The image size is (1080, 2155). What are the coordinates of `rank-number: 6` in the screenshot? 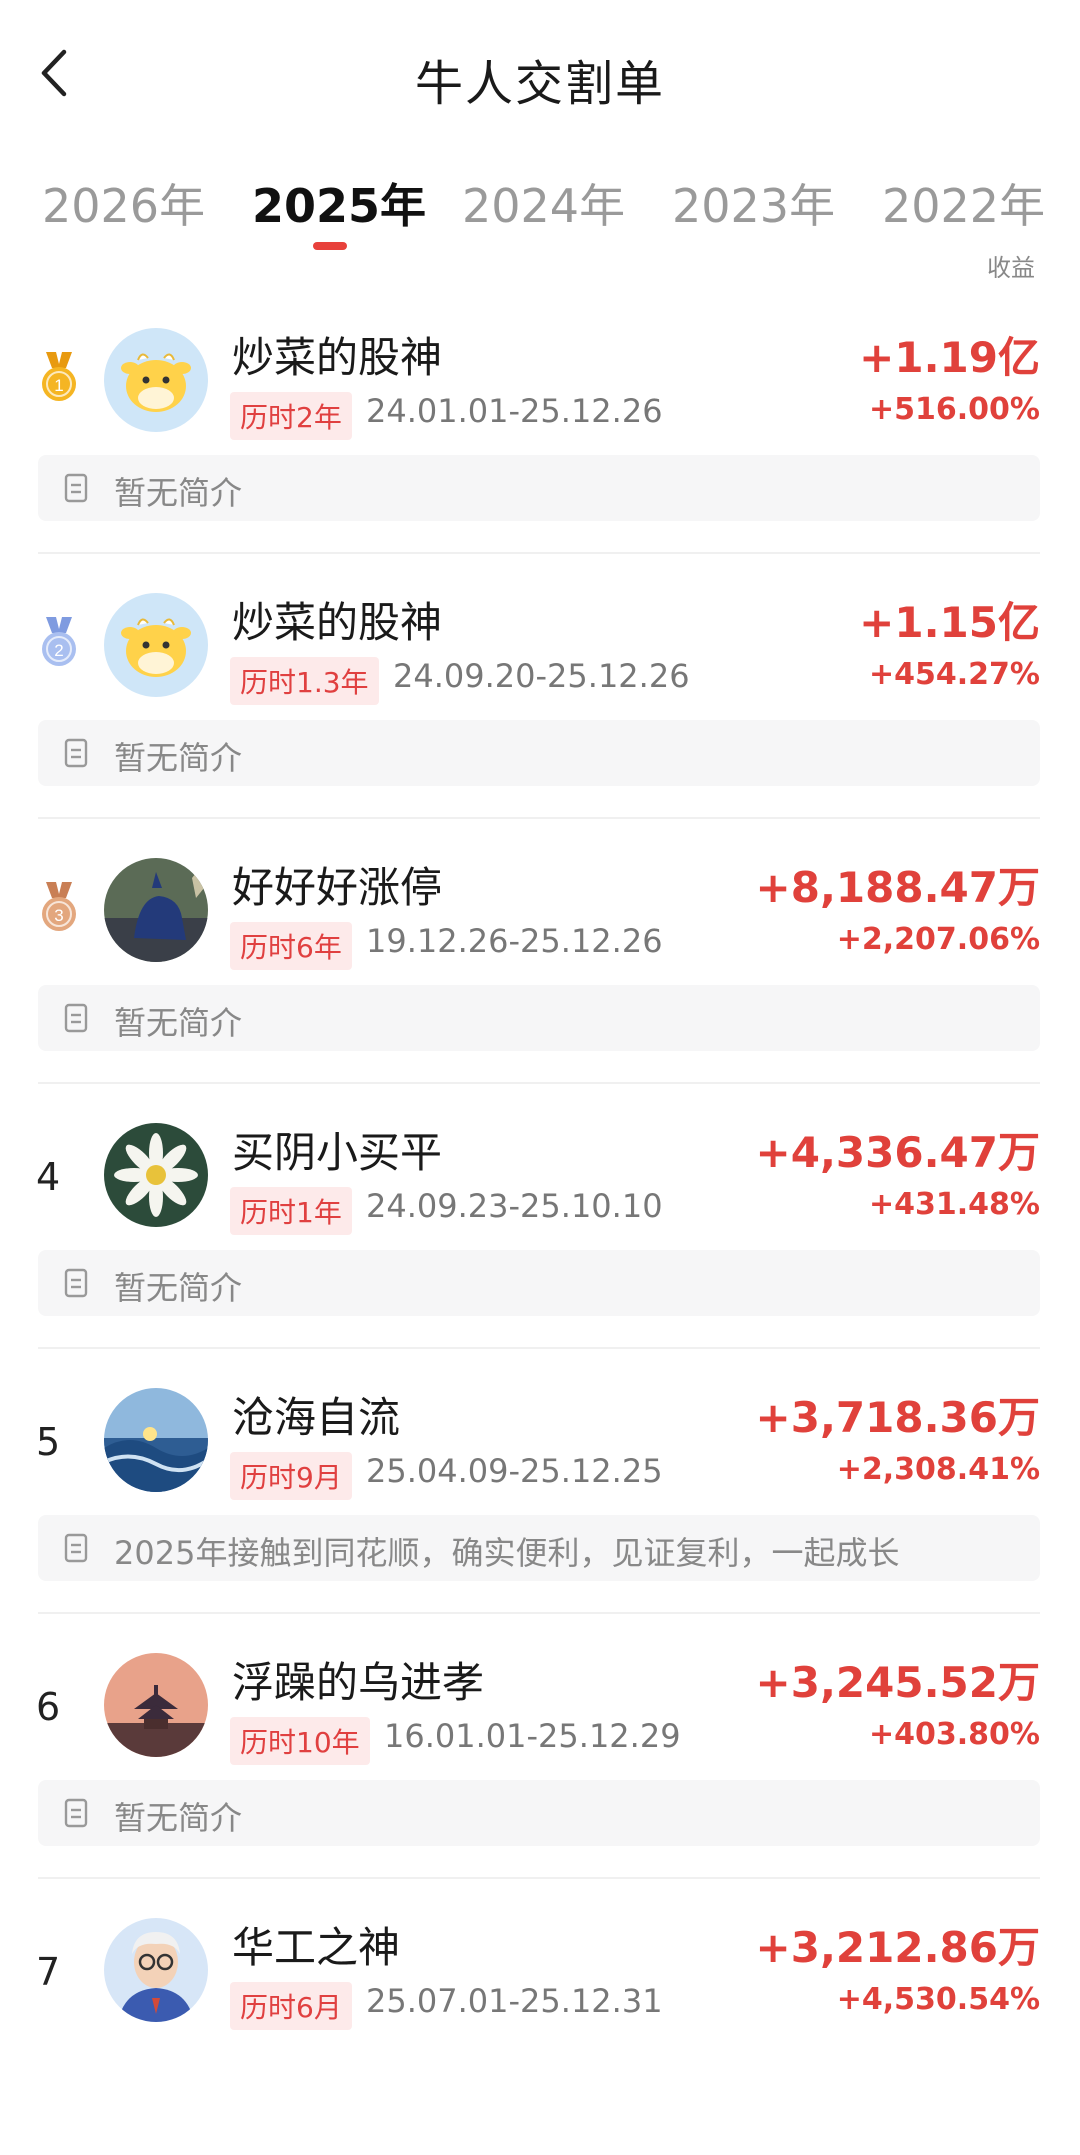 It's located at (48, 1707).